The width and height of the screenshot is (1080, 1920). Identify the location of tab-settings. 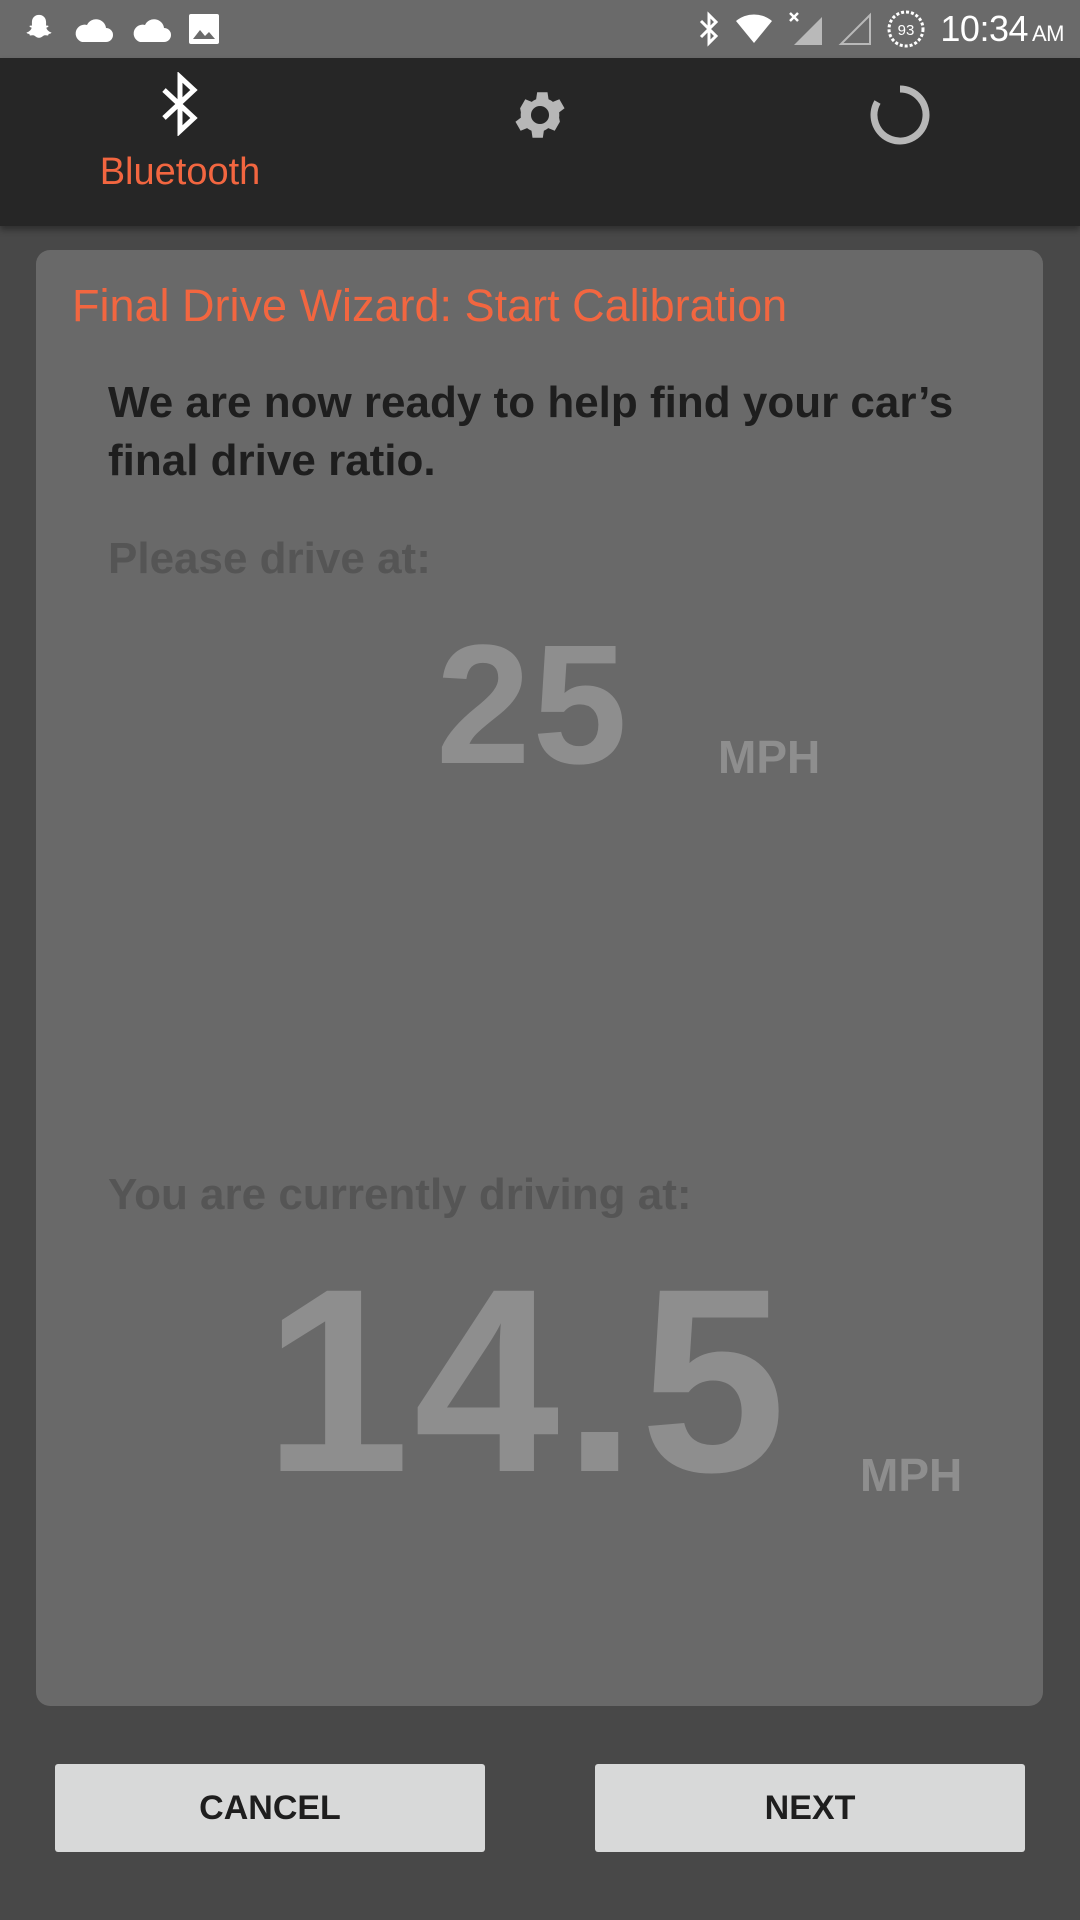
(540, 142).